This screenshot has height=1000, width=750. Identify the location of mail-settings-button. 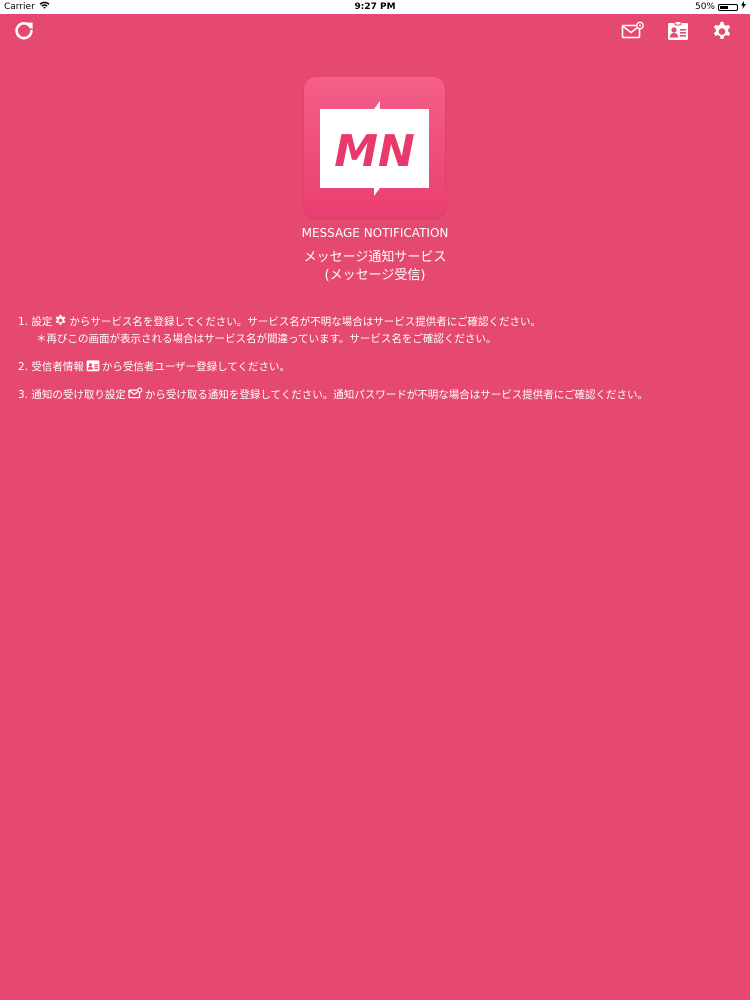
(633, 33).